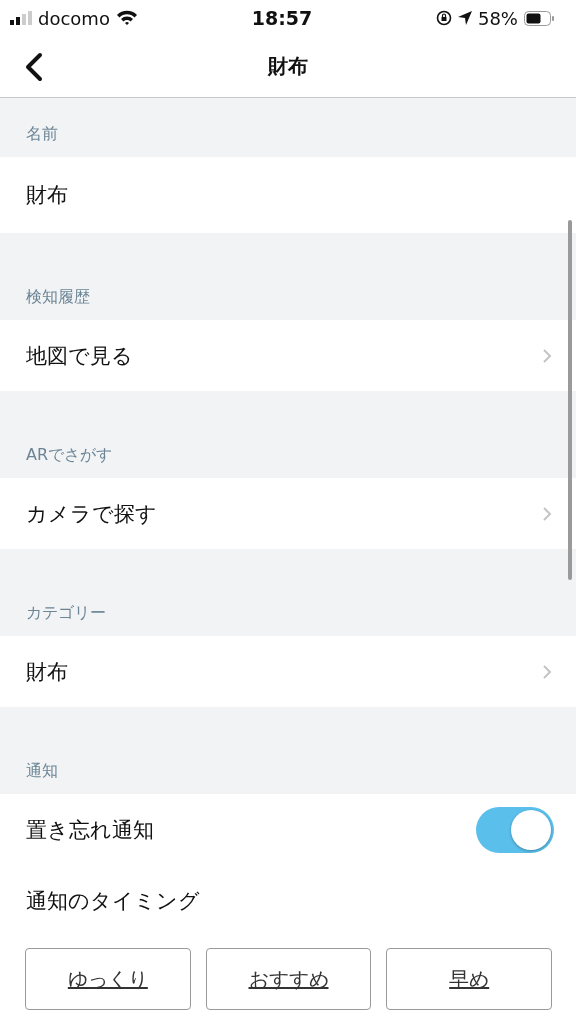 The image size is (576, 1024). Describe the element at coordinates (108, 979) in the screenshot. I see `timing-button: ゆっくり` at that location.